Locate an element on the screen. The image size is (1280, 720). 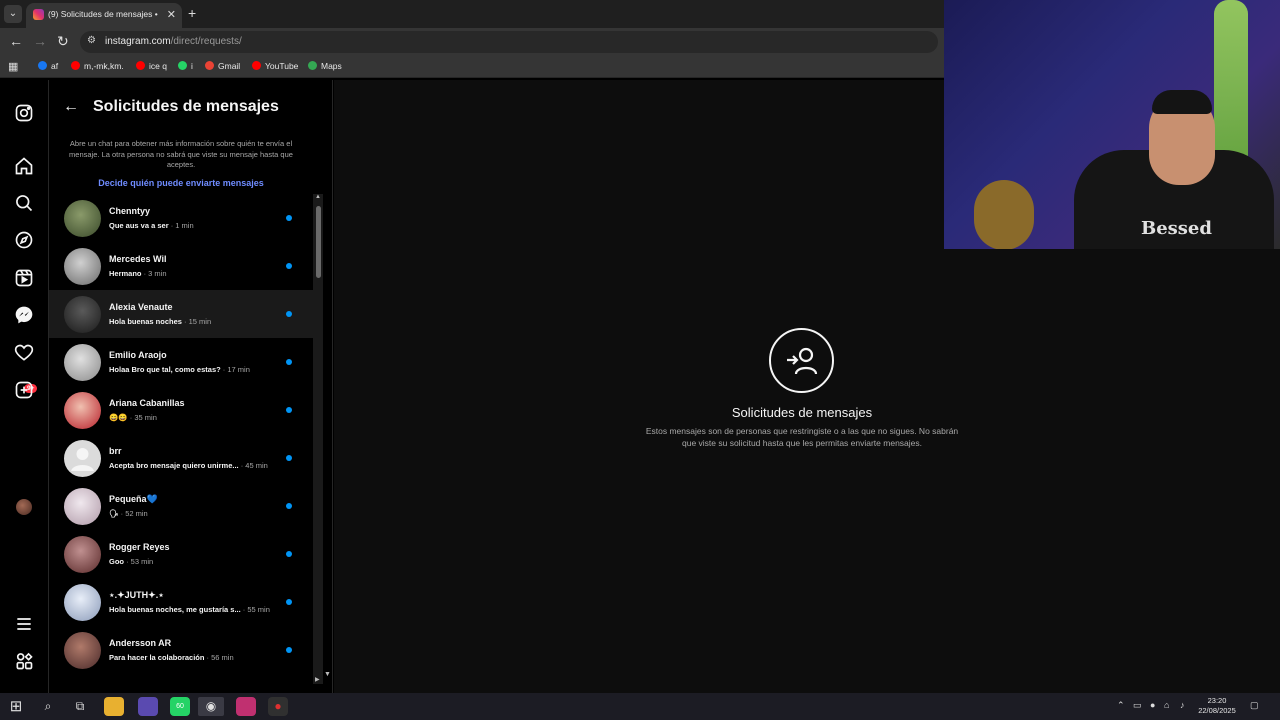
bookmark-item: ice q is located at coordinates (151, 66).